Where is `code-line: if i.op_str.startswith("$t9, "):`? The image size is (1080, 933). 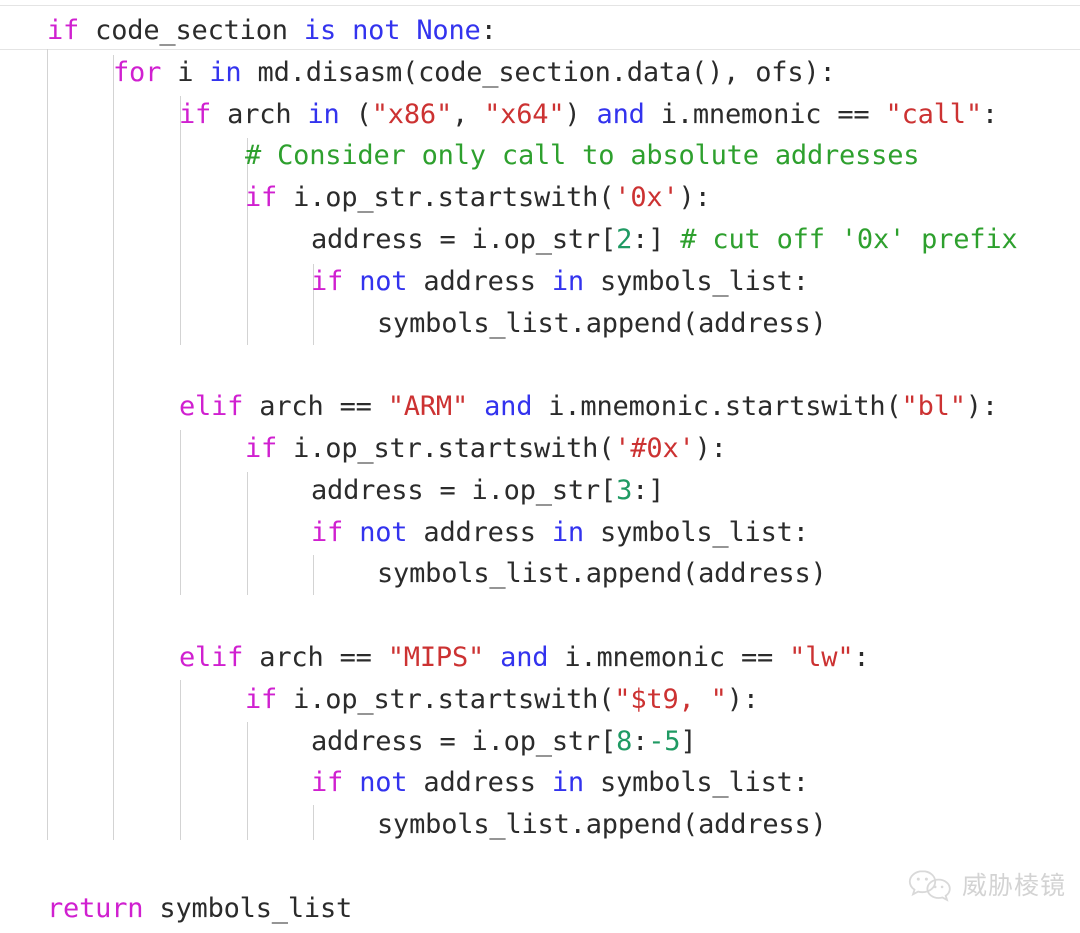
code-line: if i.op_str.startswith("$t9, "): is located at coordinates (540, 700).